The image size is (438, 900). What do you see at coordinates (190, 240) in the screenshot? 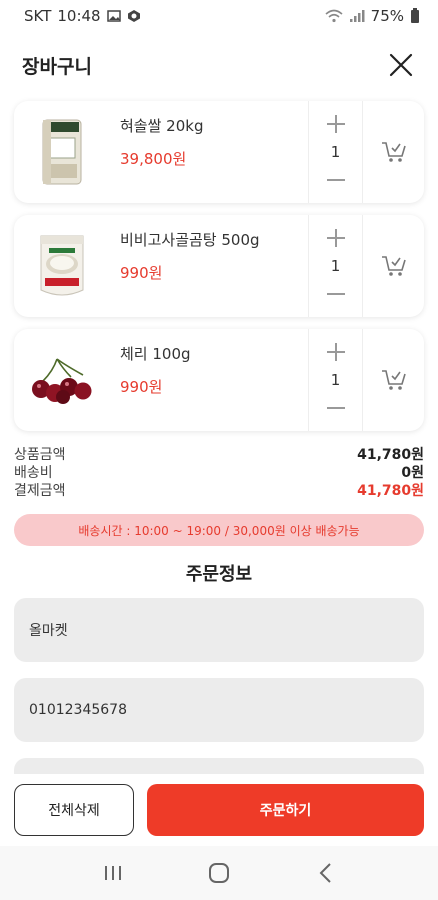
I see `item-name: 비비고사골곰탕 500g` at bounding box center [190, 240].